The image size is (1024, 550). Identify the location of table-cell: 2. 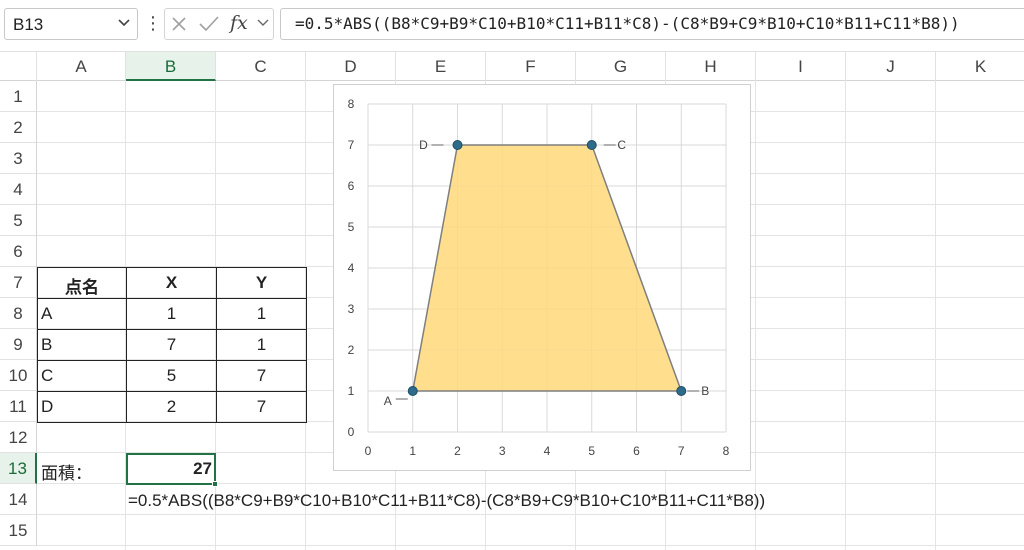
(171, 407).